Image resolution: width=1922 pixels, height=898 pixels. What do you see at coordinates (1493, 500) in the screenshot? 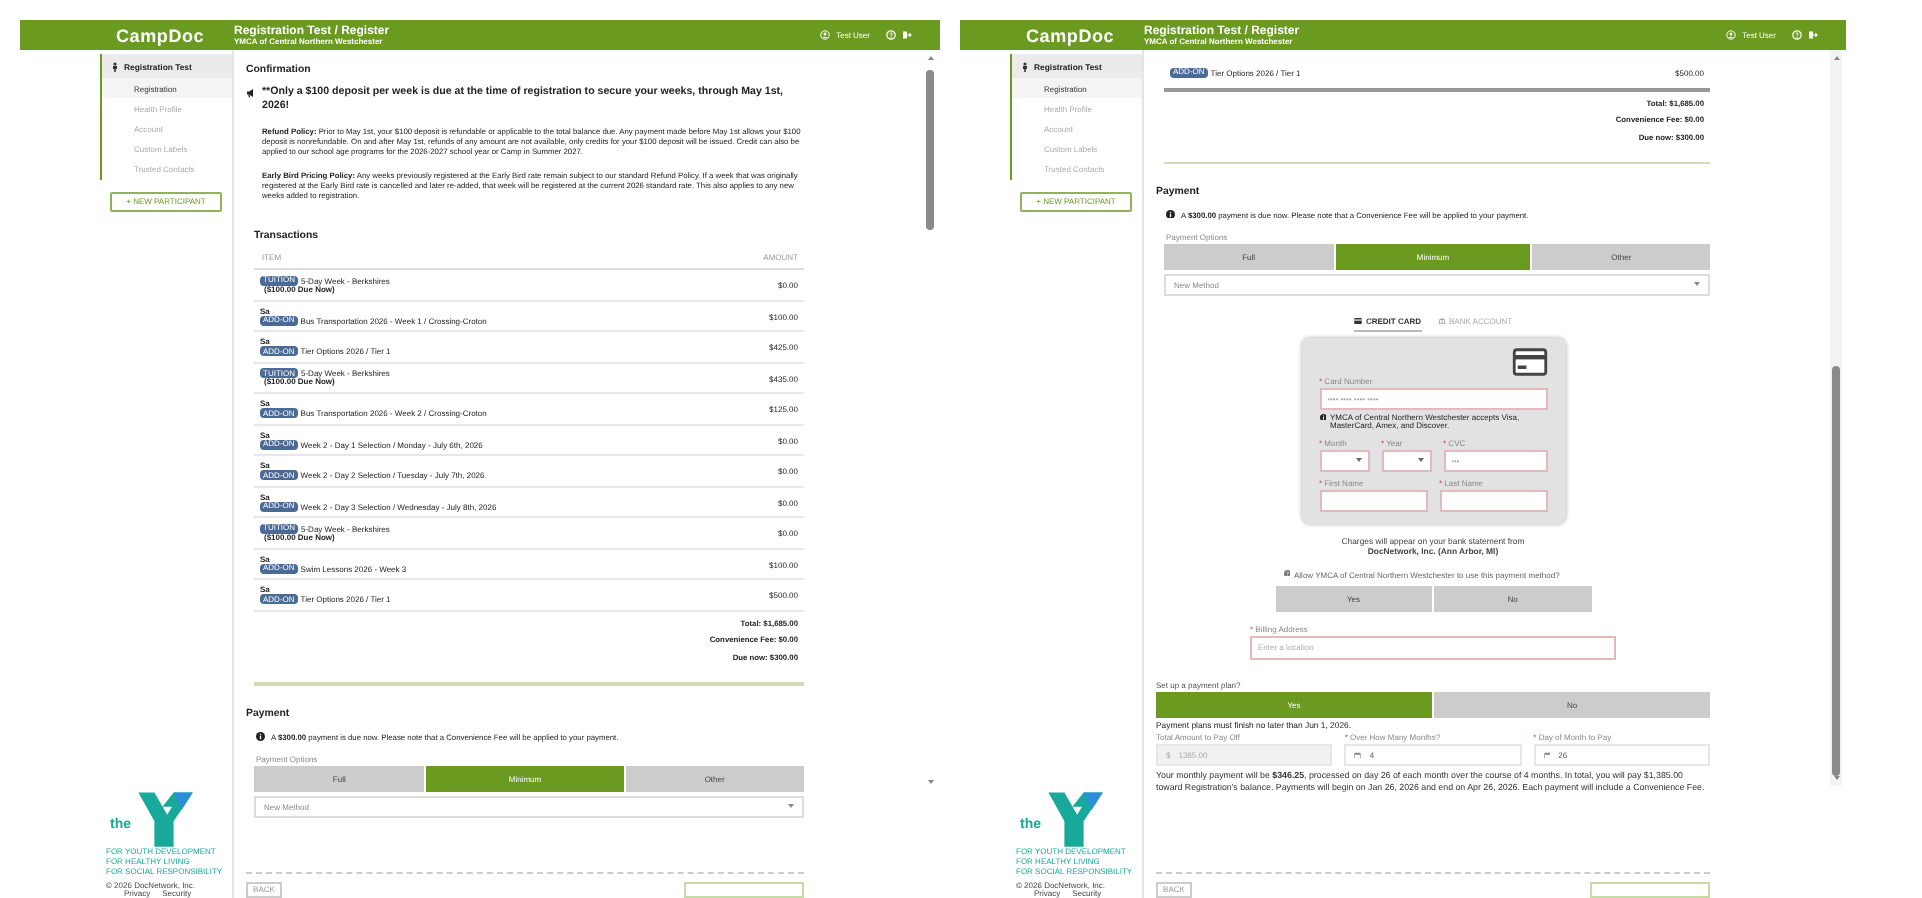
I see `last-name-field` at bounding box center [1493, 500].